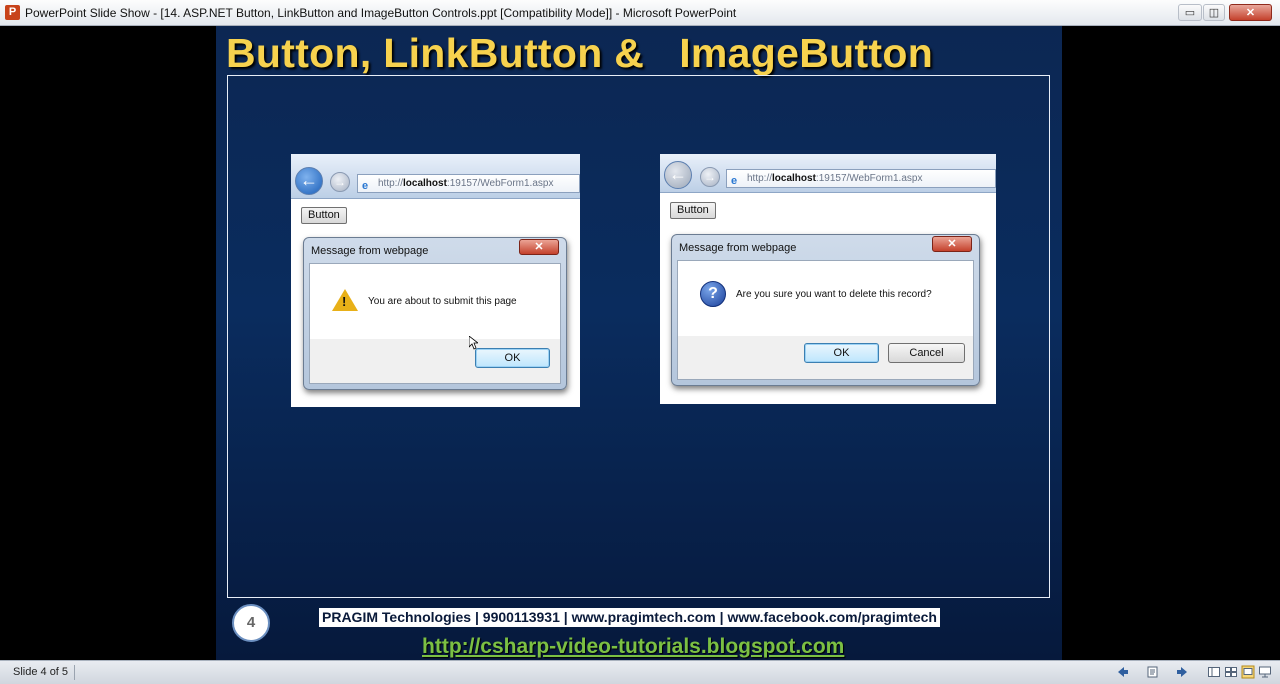 The image size is (1280, 684). What do you see at coordinates (442, 301) in the screenshot?
I see `dialog-message: You are about to submit this page` at bounding box center [442, 301].